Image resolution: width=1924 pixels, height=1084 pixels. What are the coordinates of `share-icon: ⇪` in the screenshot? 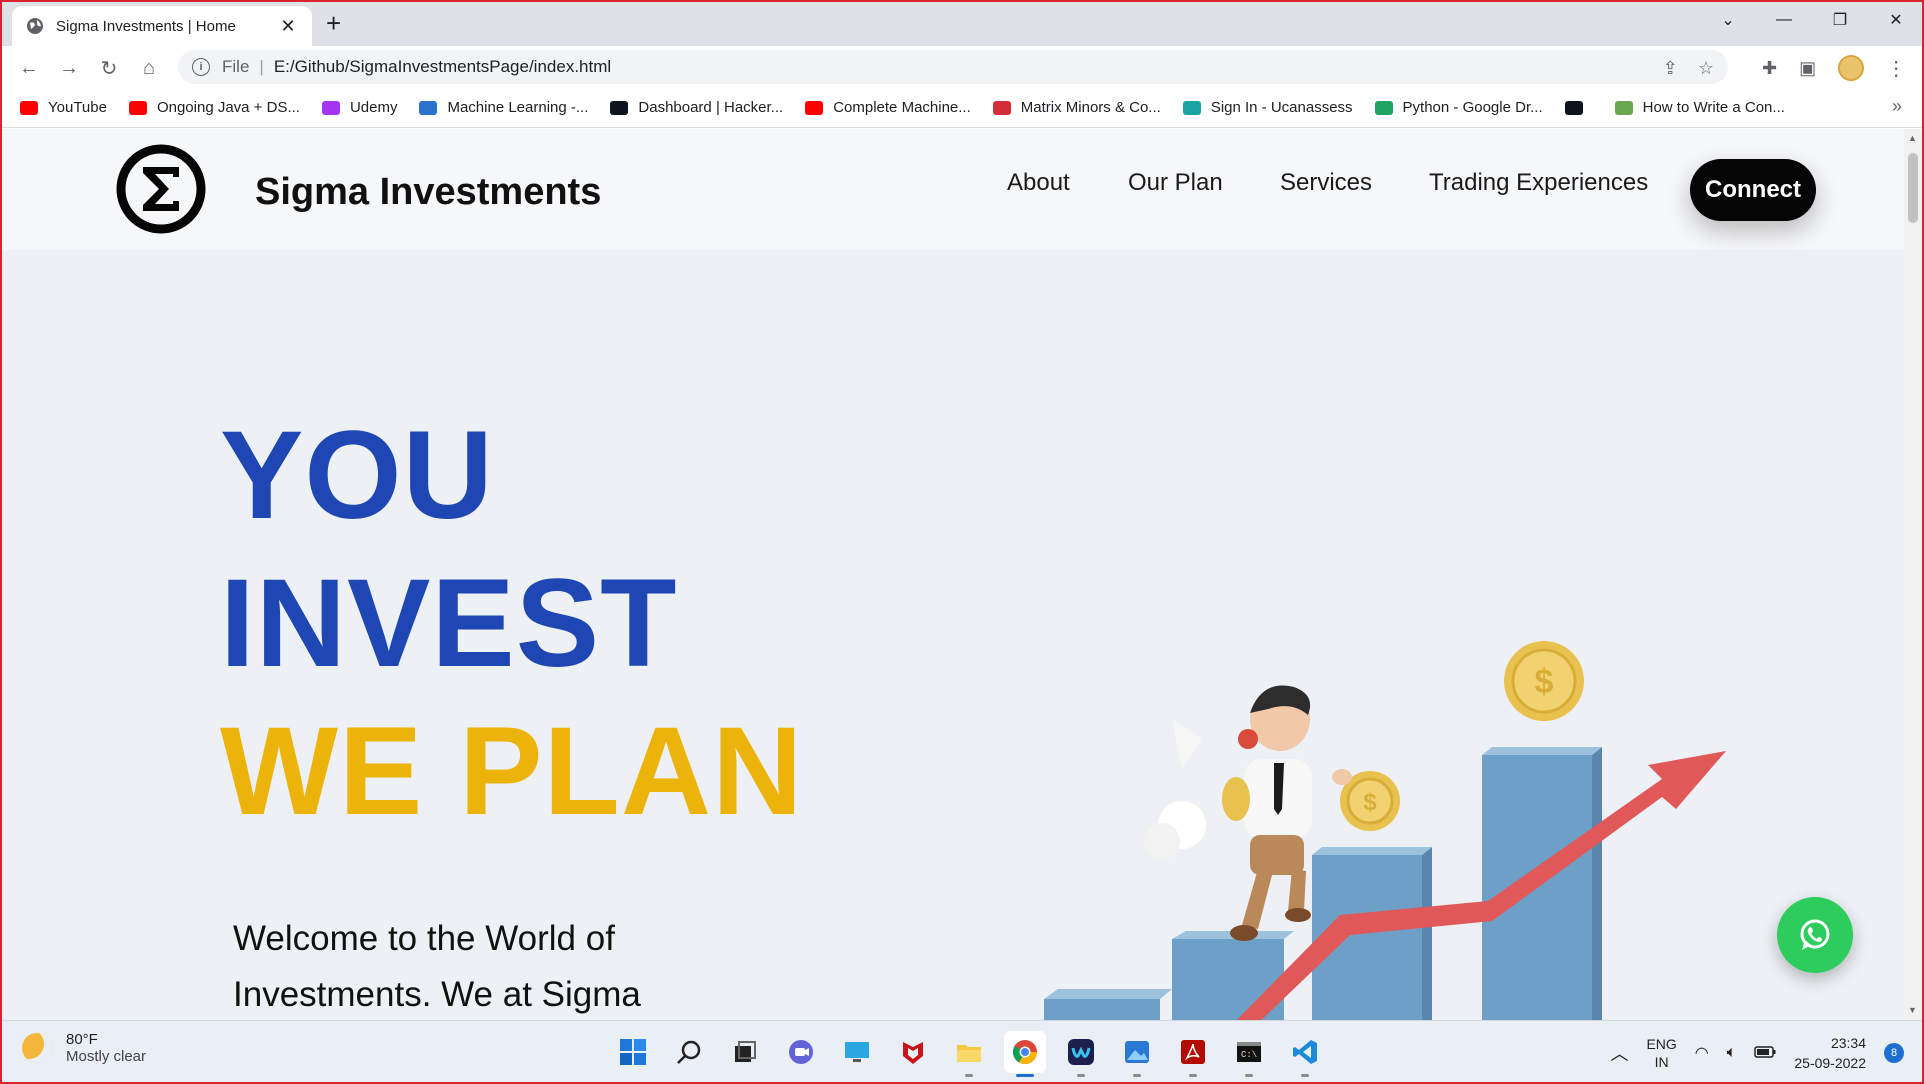 It's located at (1670, 68).